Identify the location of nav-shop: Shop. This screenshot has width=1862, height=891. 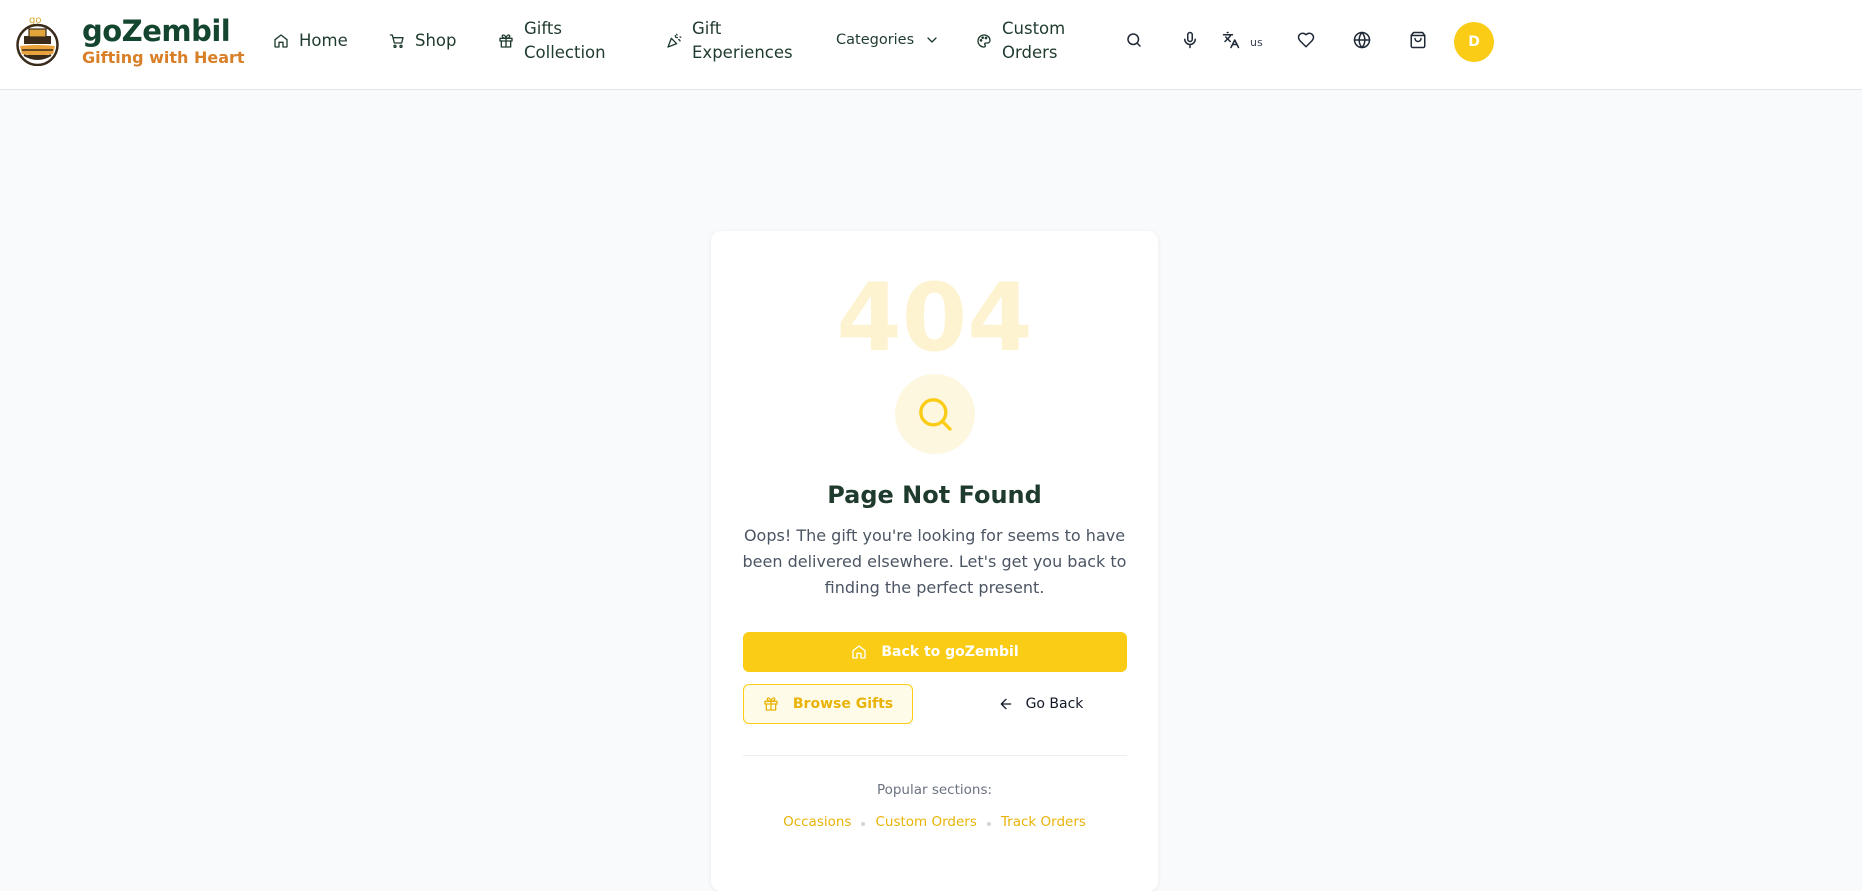
(423, 40).